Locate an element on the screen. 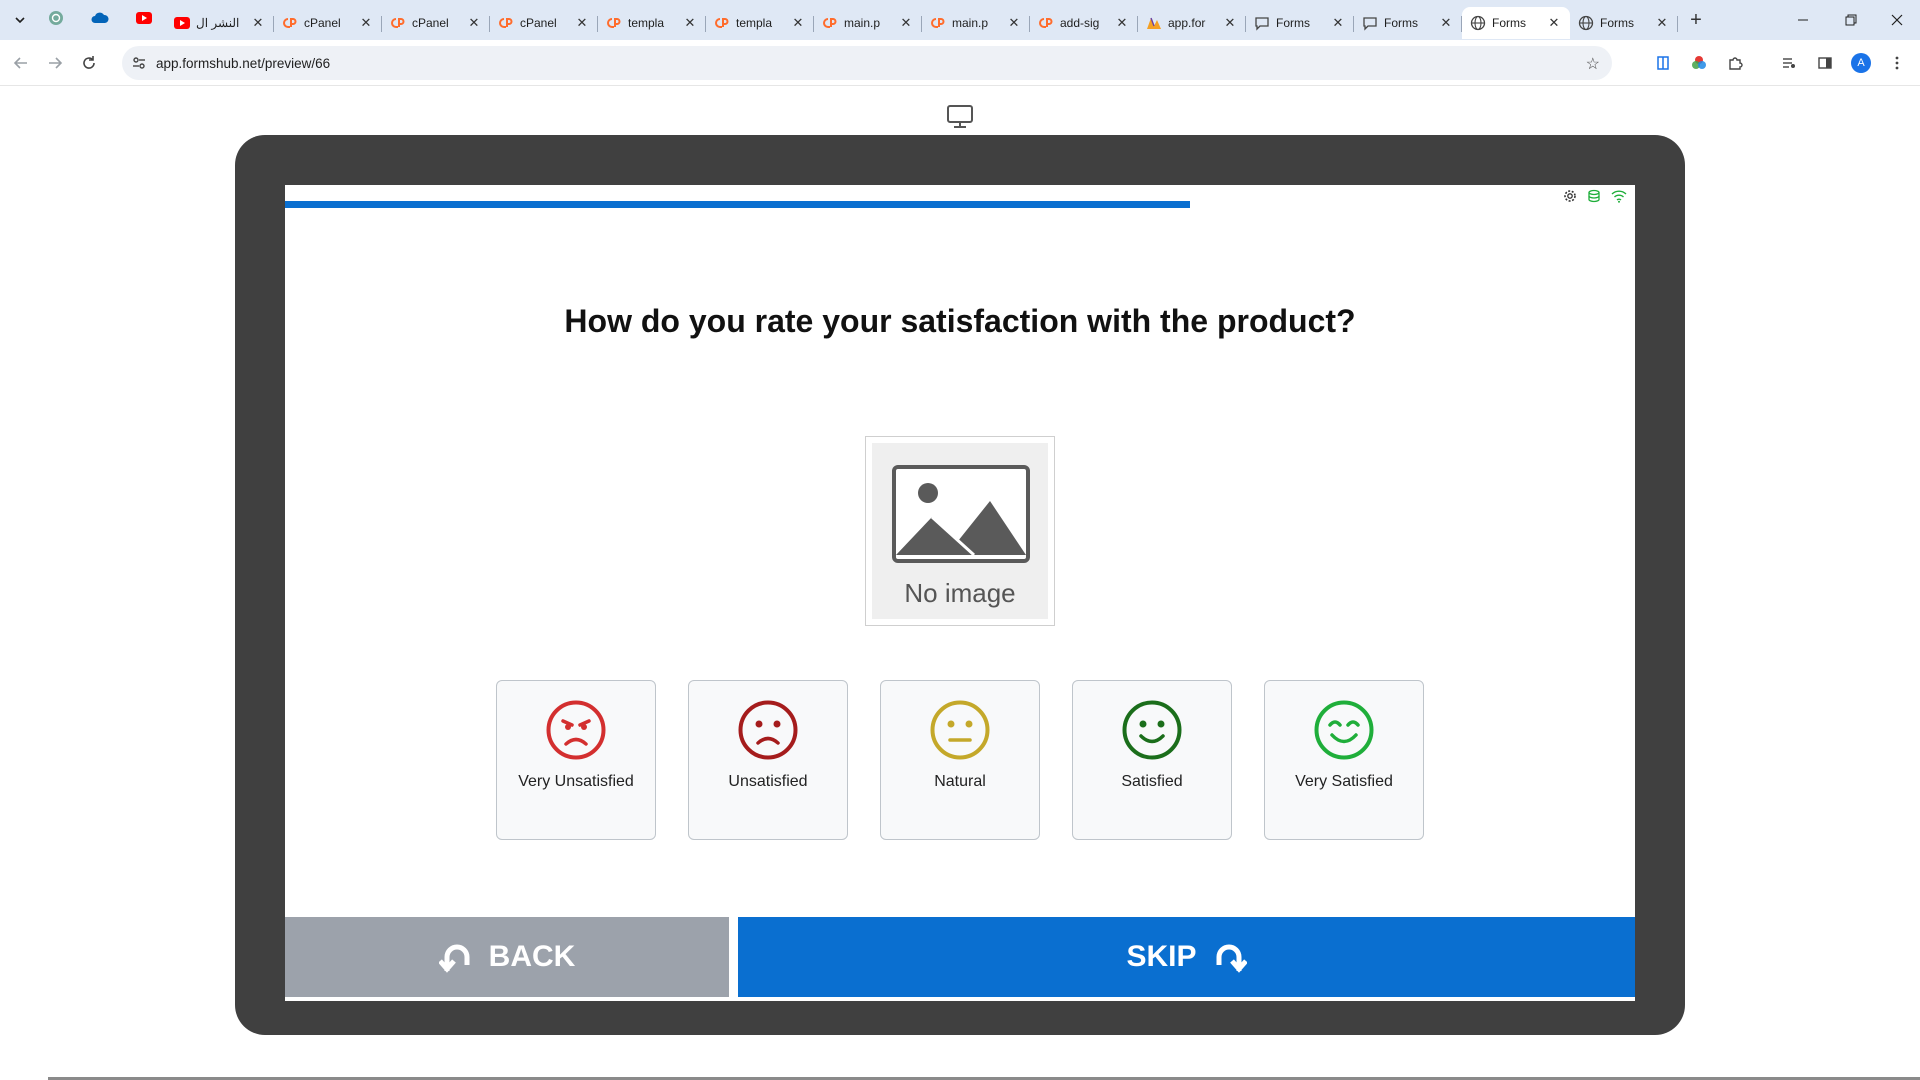 The width and height of the screenshot is (1920, 1080). chat-bubble-icon is located at coordinates (1262, 23).